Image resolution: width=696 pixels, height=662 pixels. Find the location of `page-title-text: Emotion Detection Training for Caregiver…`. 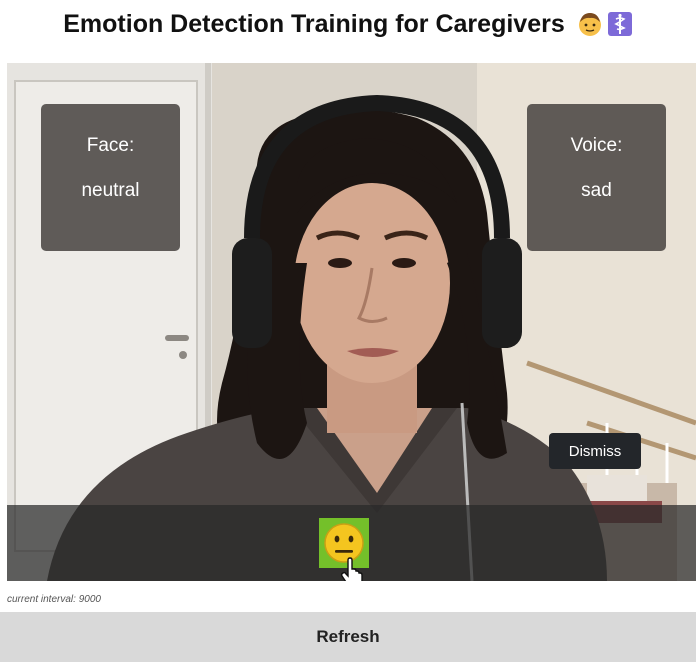

page-title-text: Emotion Detection Training for Caregiver… is located at coordinates (314, 23).